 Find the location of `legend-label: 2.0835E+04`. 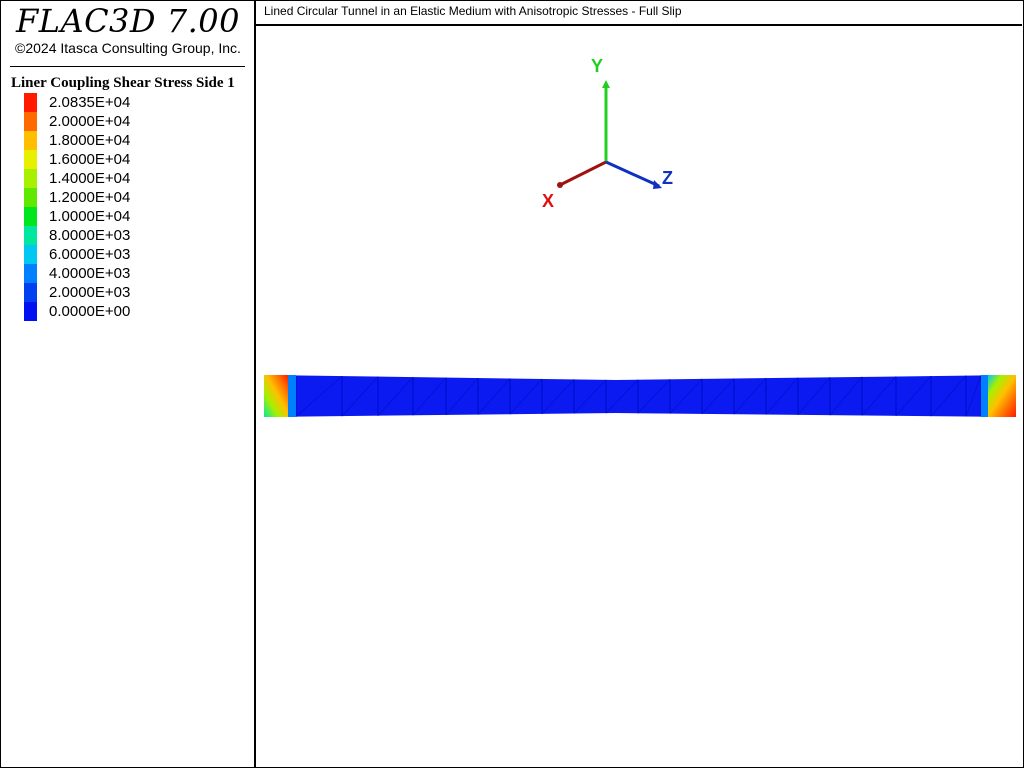

legend-label: 2.0835E+04 is located at coordinates (90, 102).